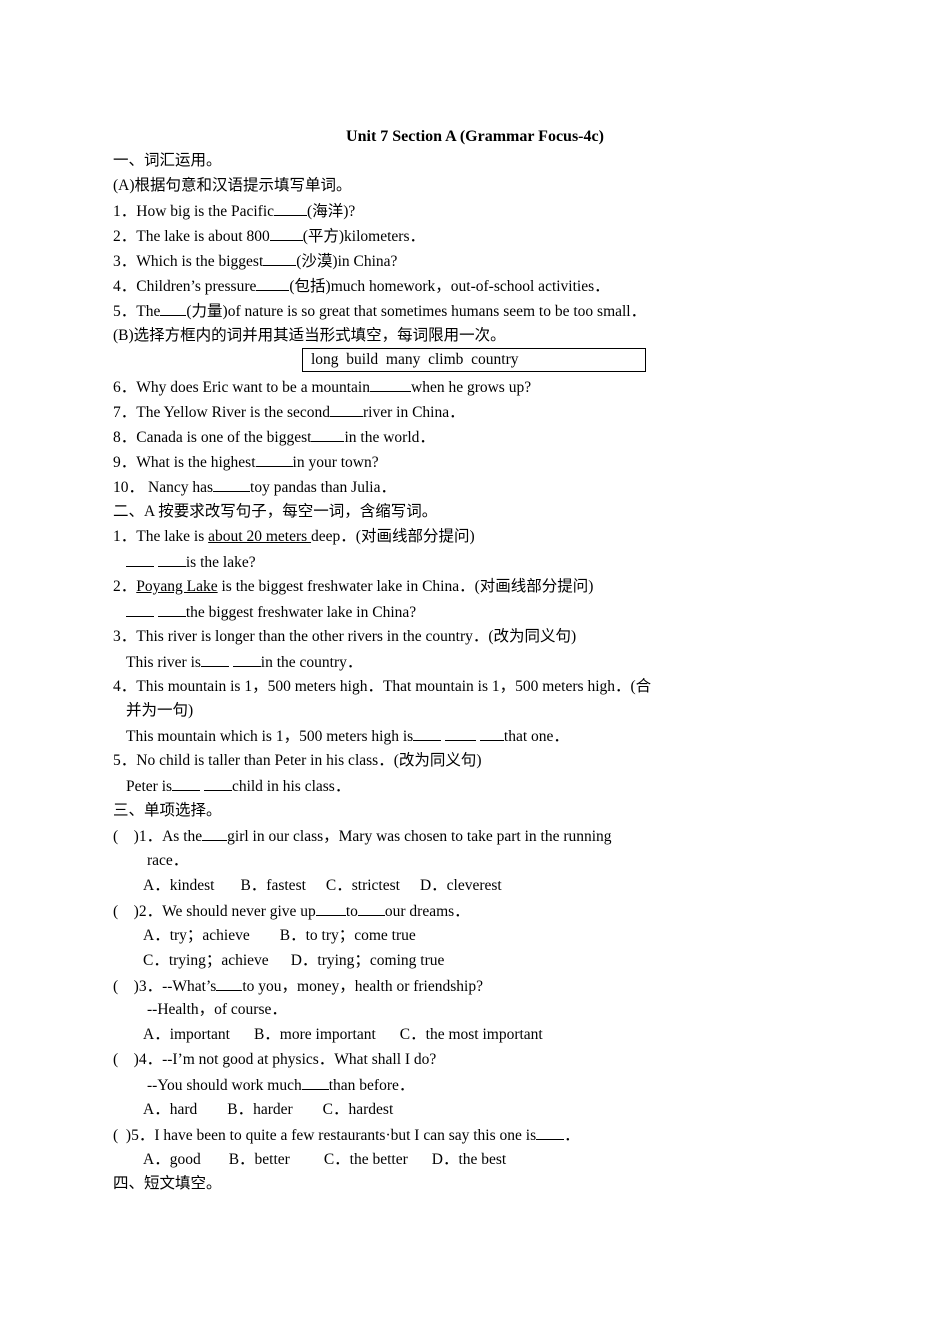 The height and width of the screenshot is (1344, 950). Describe the element at coordinates (474, 360) in the screenshot. I see `word-box: long build many climb country` at that location.